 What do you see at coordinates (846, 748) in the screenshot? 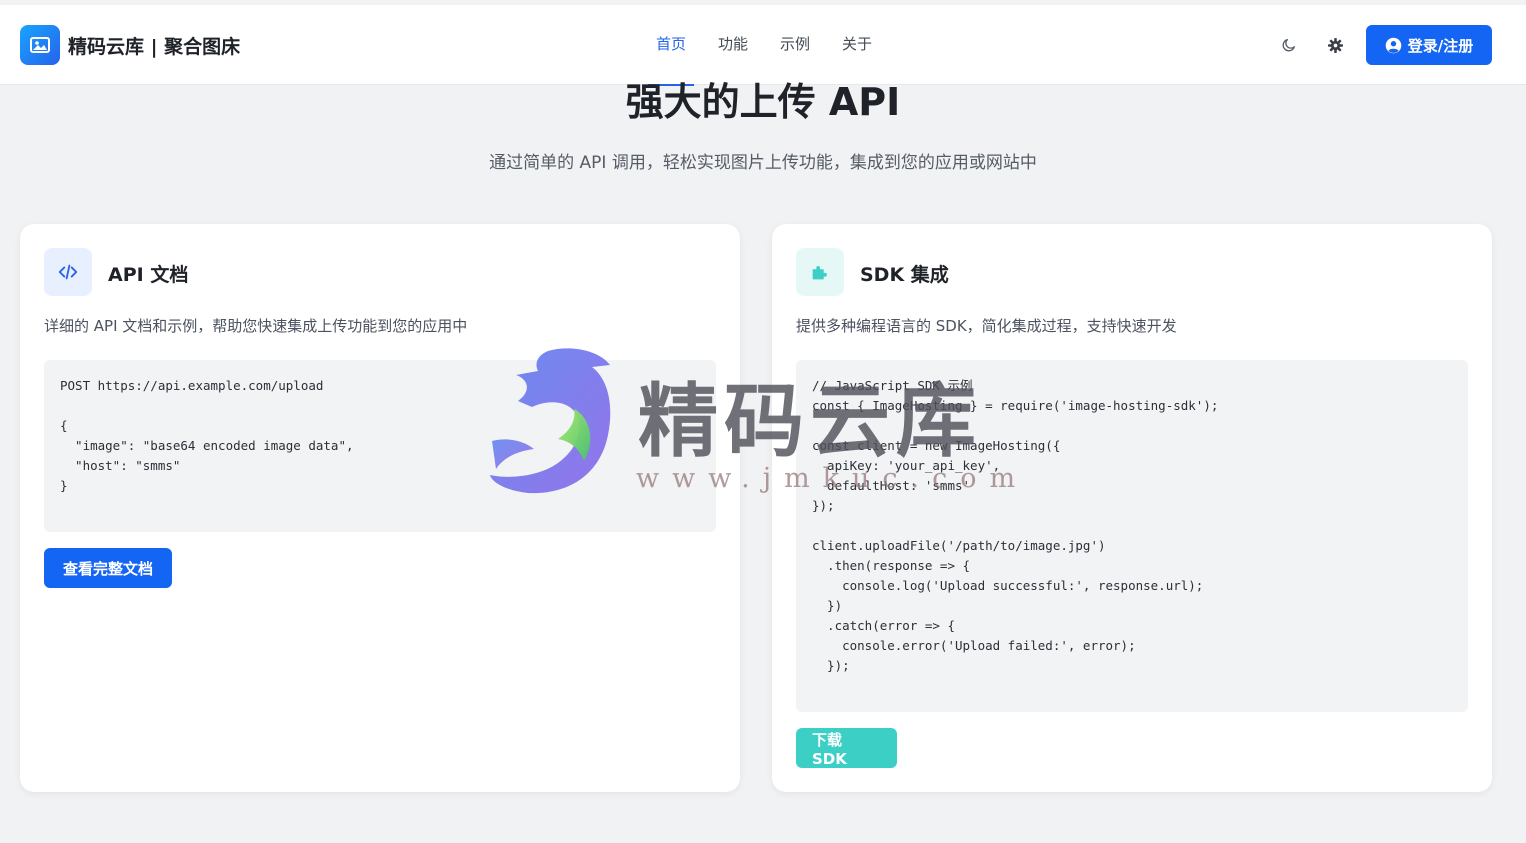
I see `download-sdk-button: 下载 SDK` at bounding box center [846, 748].